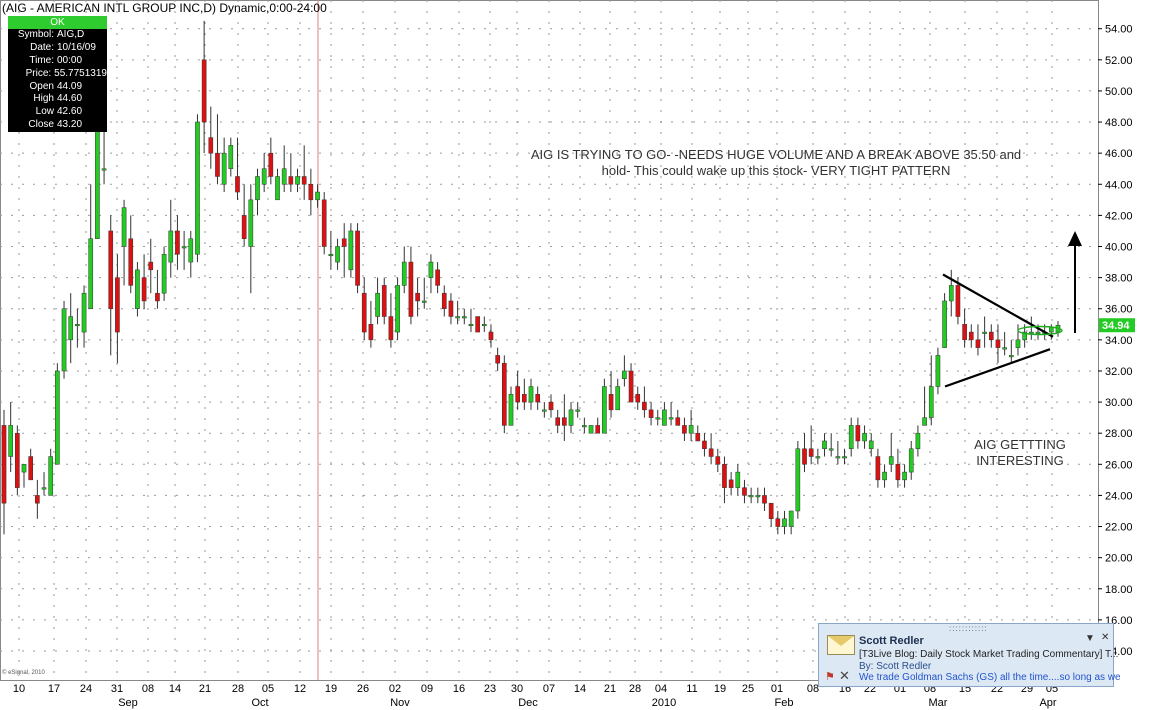 This screenshot has width=1152, height=710. Describe the element at coordinates (1020, 460) in the screenshot. I see `annotation-line: INTERESTING` at that location.